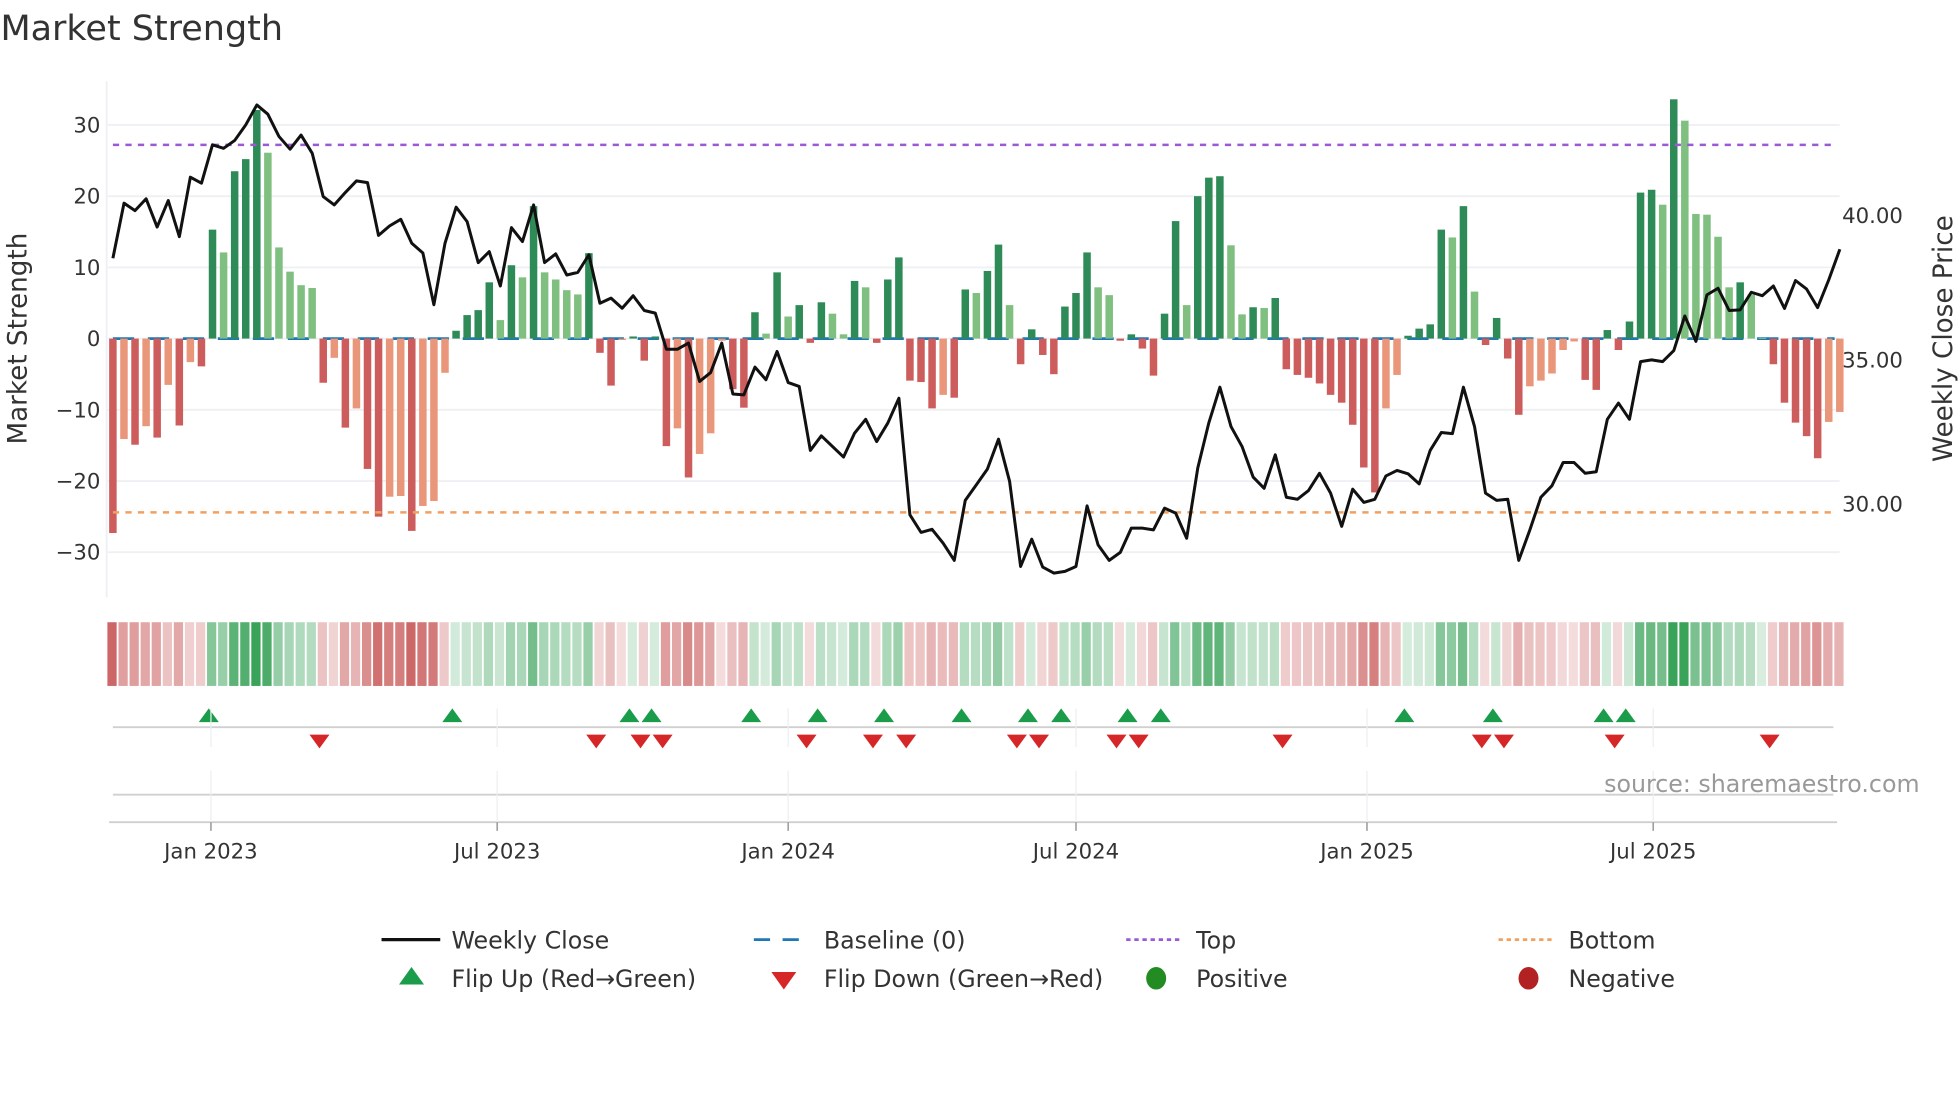 The width and height of the screenshot is (1960, 1102). What do you see at coordinates (1872, 216) in the screenshot?
I see `y2-tick-label: 40.00` at bounding box center [1872, 216].